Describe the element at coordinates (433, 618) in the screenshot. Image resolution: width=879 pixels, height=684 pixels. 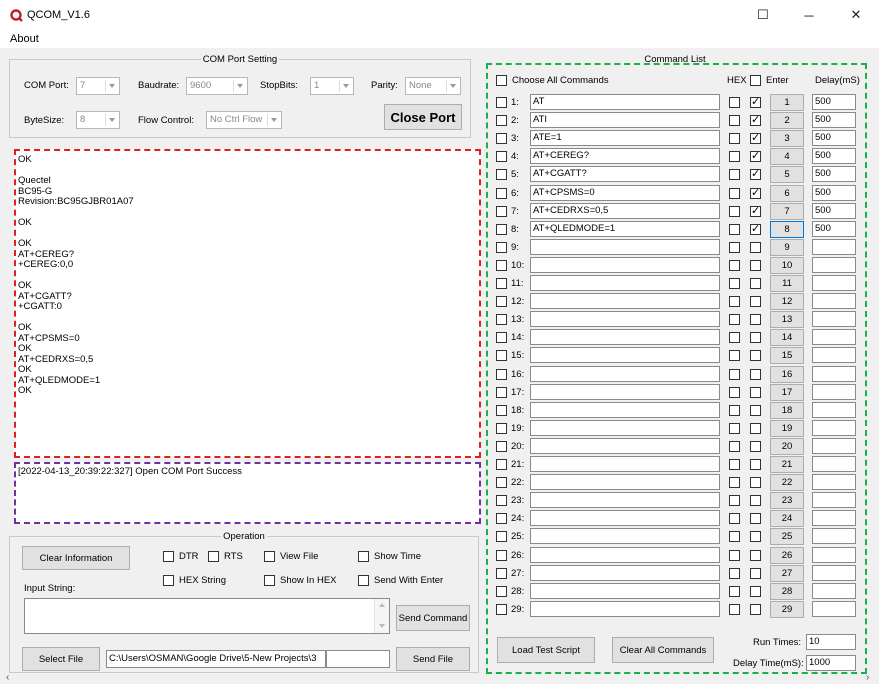
I see `send-command-button: Send Command` at that location.